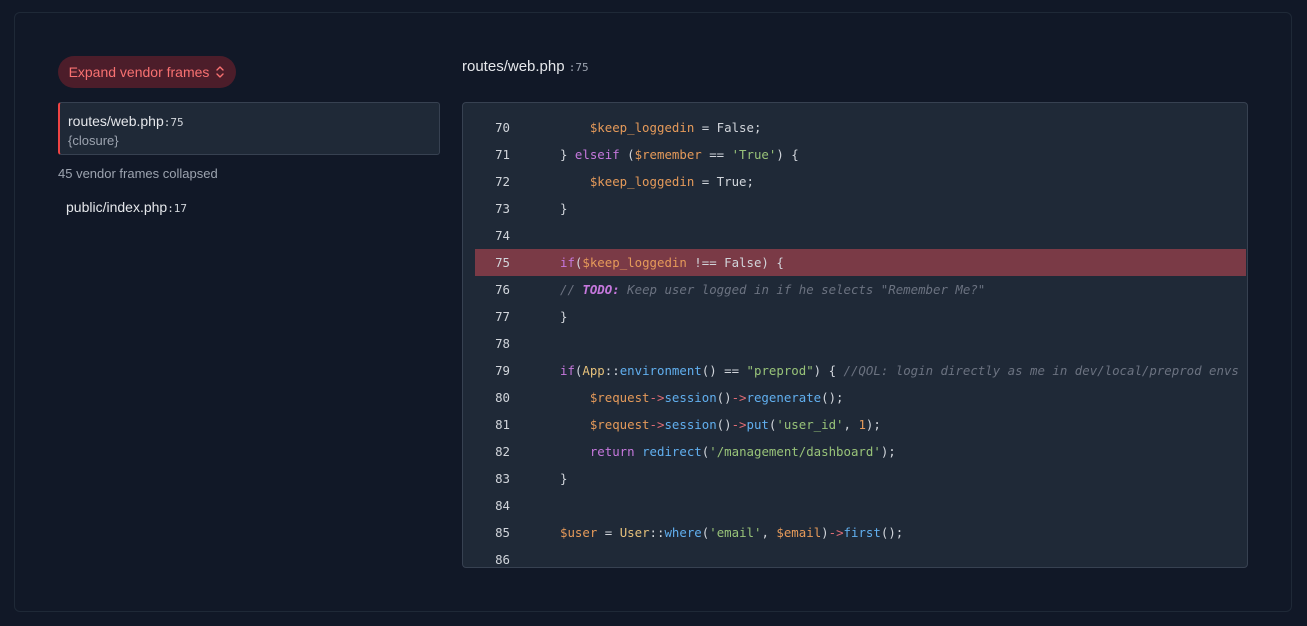  I want to click on frame-function-name: {closure}, so click(93, 140).